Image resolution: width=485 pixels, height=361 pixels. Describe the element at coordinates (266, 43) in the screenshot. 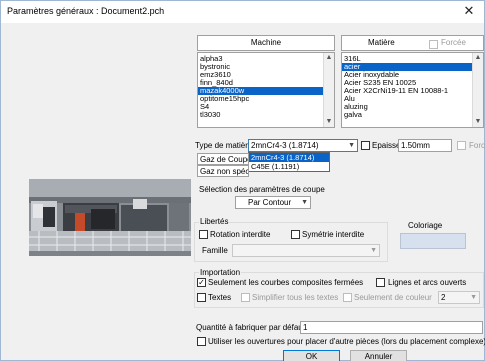

I see `machine-header: Machine` at that location.